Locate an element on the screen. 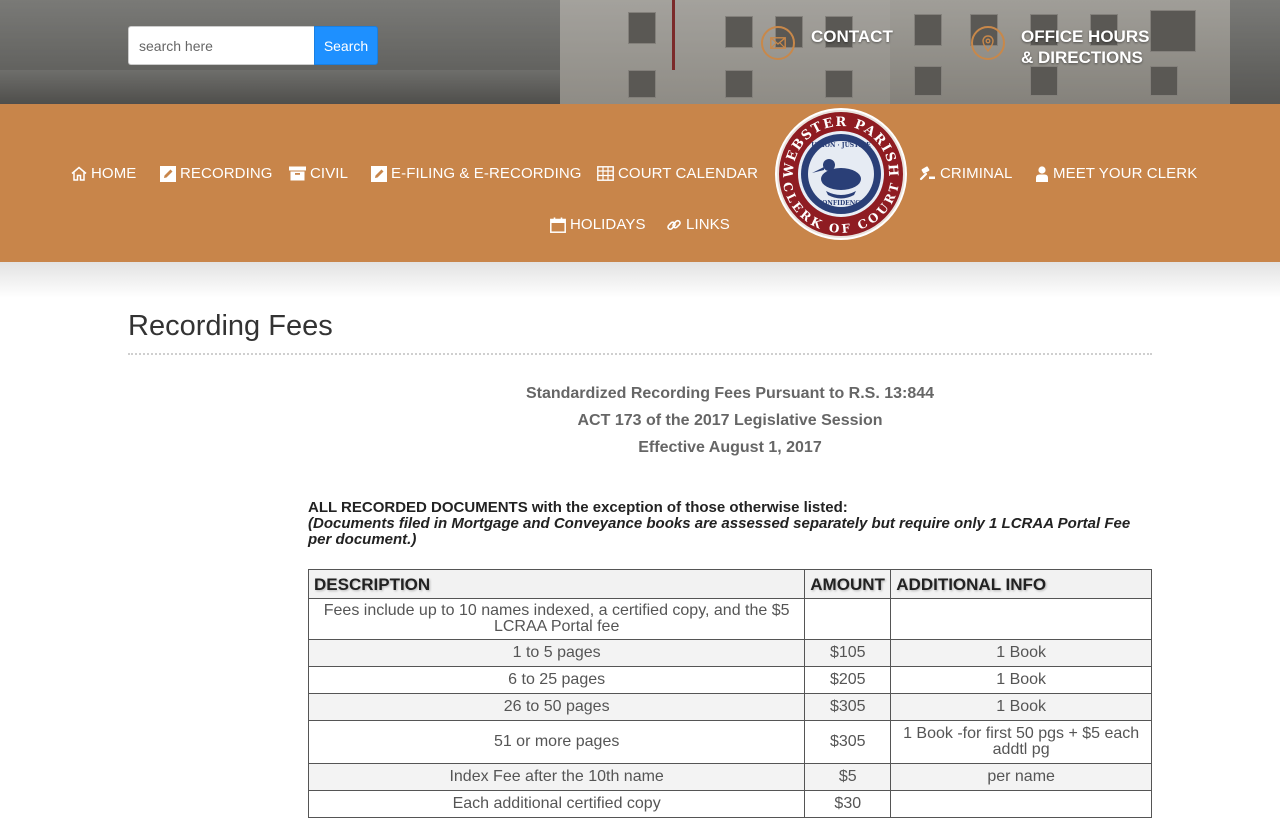  nav-efiling: E-FILING & E-RECORDING is located at coordinates (476, 173).